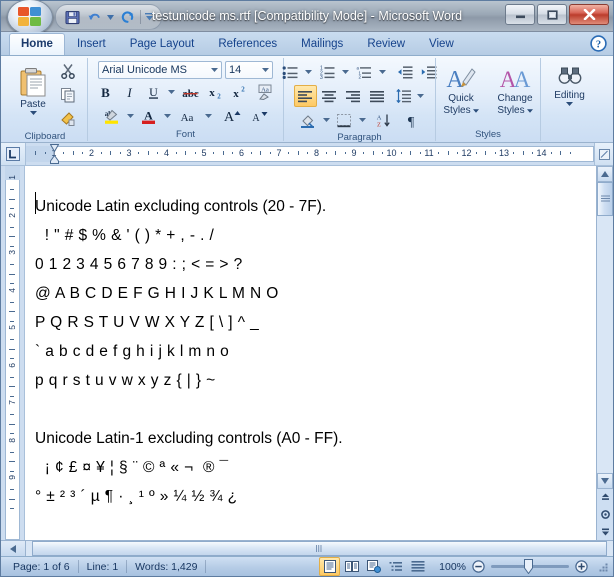  Describe the element at coordinates (67, 95) in the screenshot. I see `copy-button` at that location.